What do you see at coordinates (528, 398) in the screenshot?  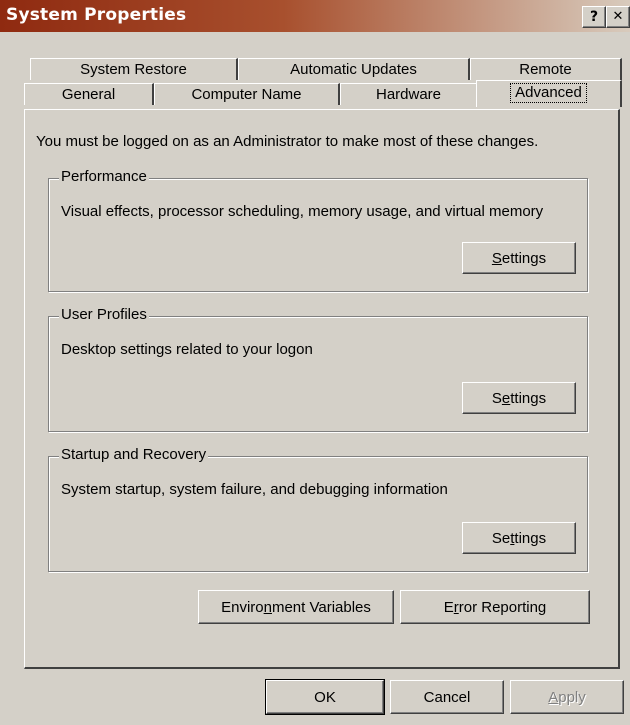 I see `button-label-post: ttings` at bounding box center [528, 398].